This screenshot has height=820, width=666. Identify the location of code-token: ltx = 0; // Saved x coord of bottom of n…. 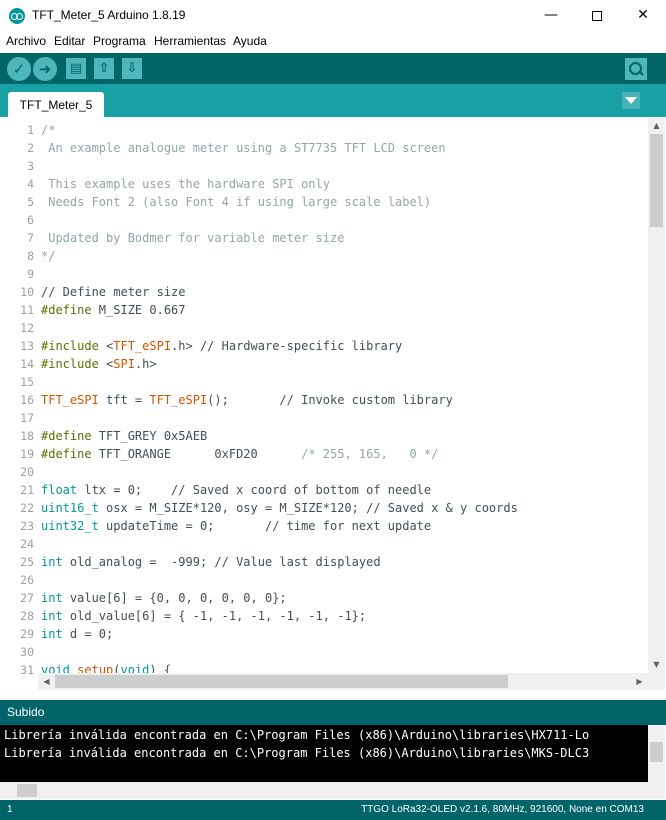
(254, 490).